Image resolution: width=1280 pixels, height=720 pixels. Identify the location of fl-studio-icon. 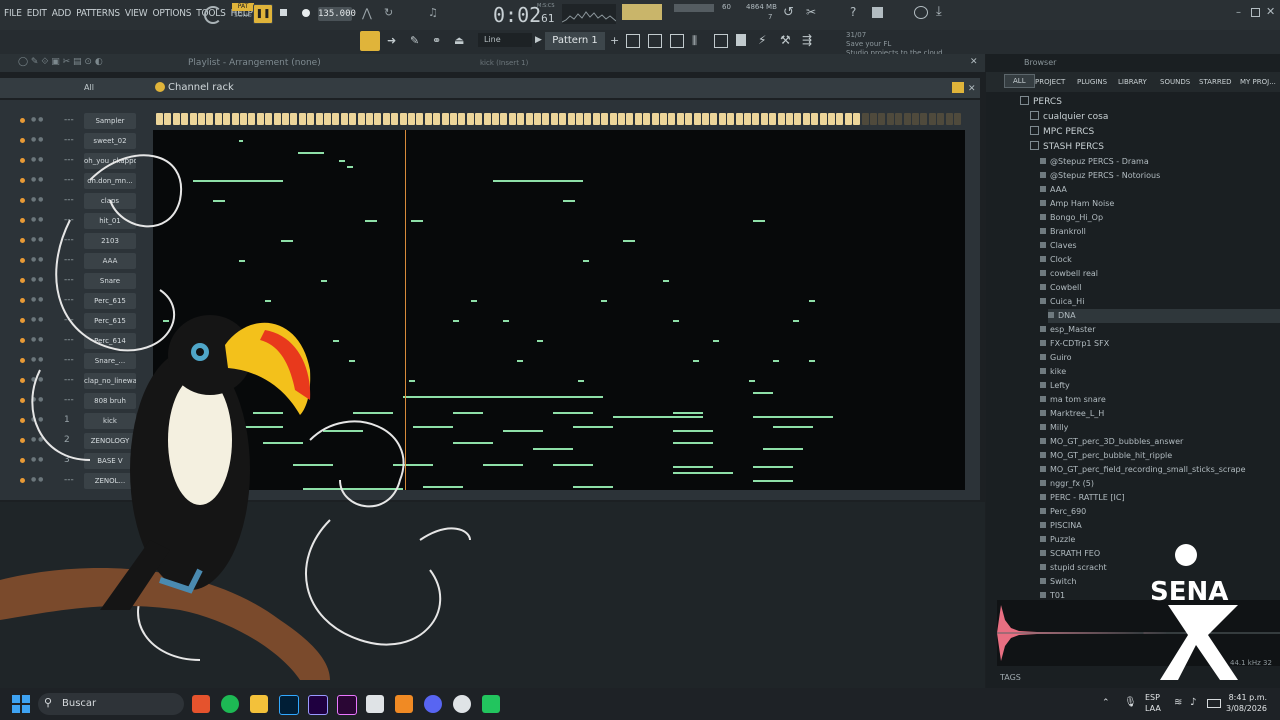
(404, 704).